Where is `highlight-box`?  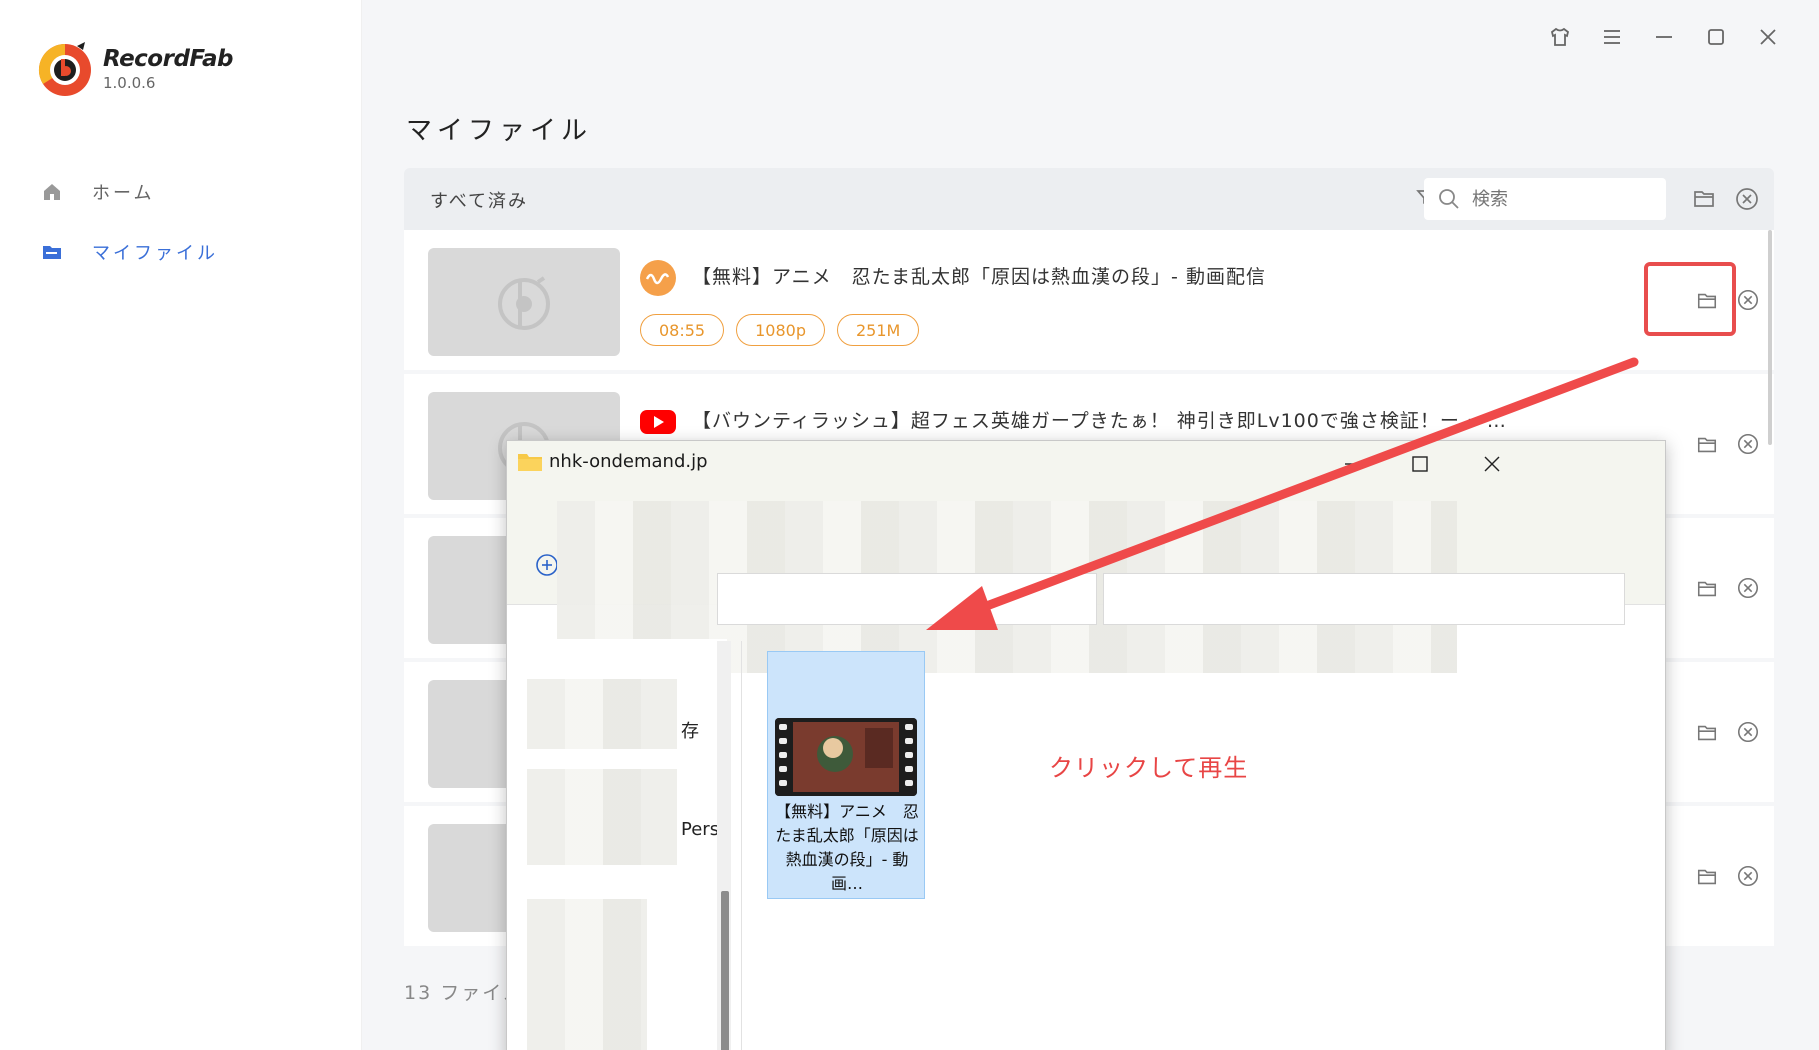 highlight-box is located at coordinates (1690, 299).